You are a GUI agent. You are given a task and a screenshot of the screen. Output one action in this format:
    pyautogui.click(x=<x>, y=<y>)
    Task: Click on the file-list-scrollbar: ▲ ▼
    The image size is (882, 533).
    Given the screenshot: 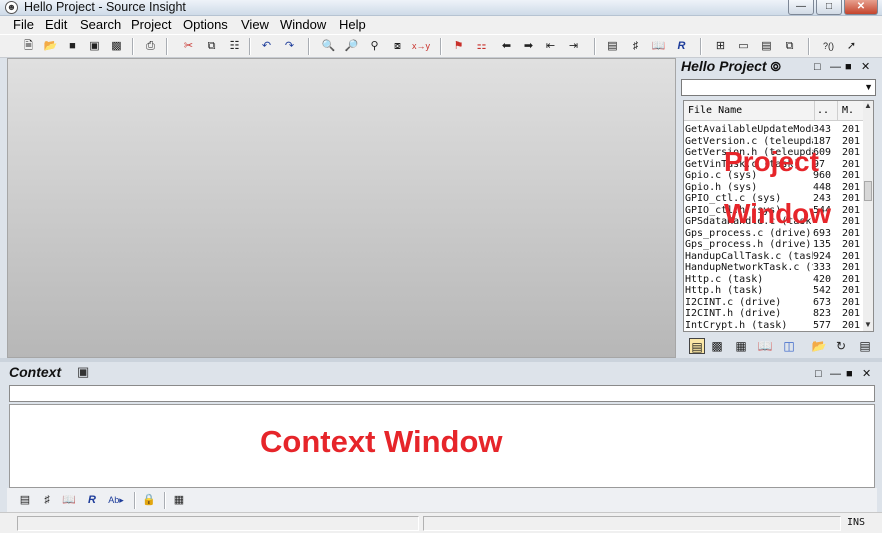 What is the action you would take?
    pyautogui.click(x=868, y=216)
    